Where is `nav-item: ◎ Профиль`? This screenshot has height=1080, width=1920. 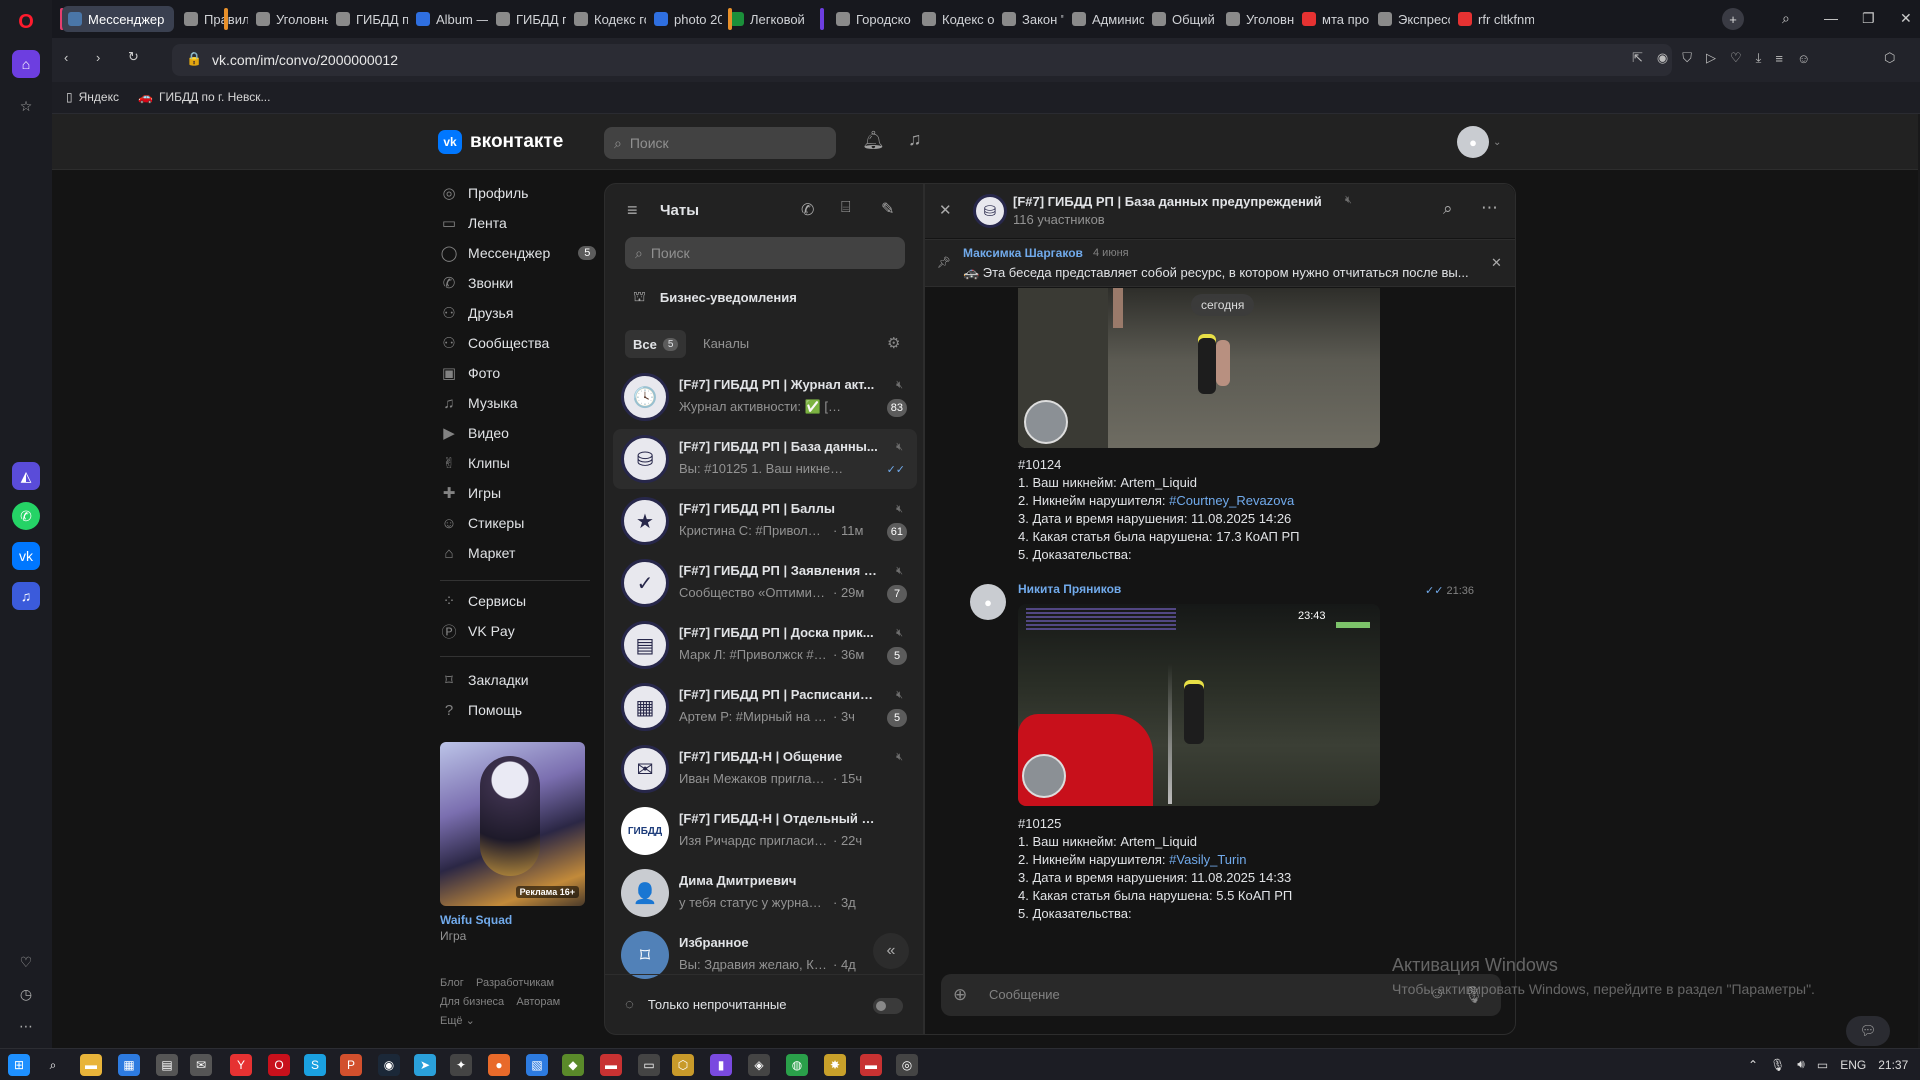
nav-item: ◎ Профиль is located at coordinates (484, 193).